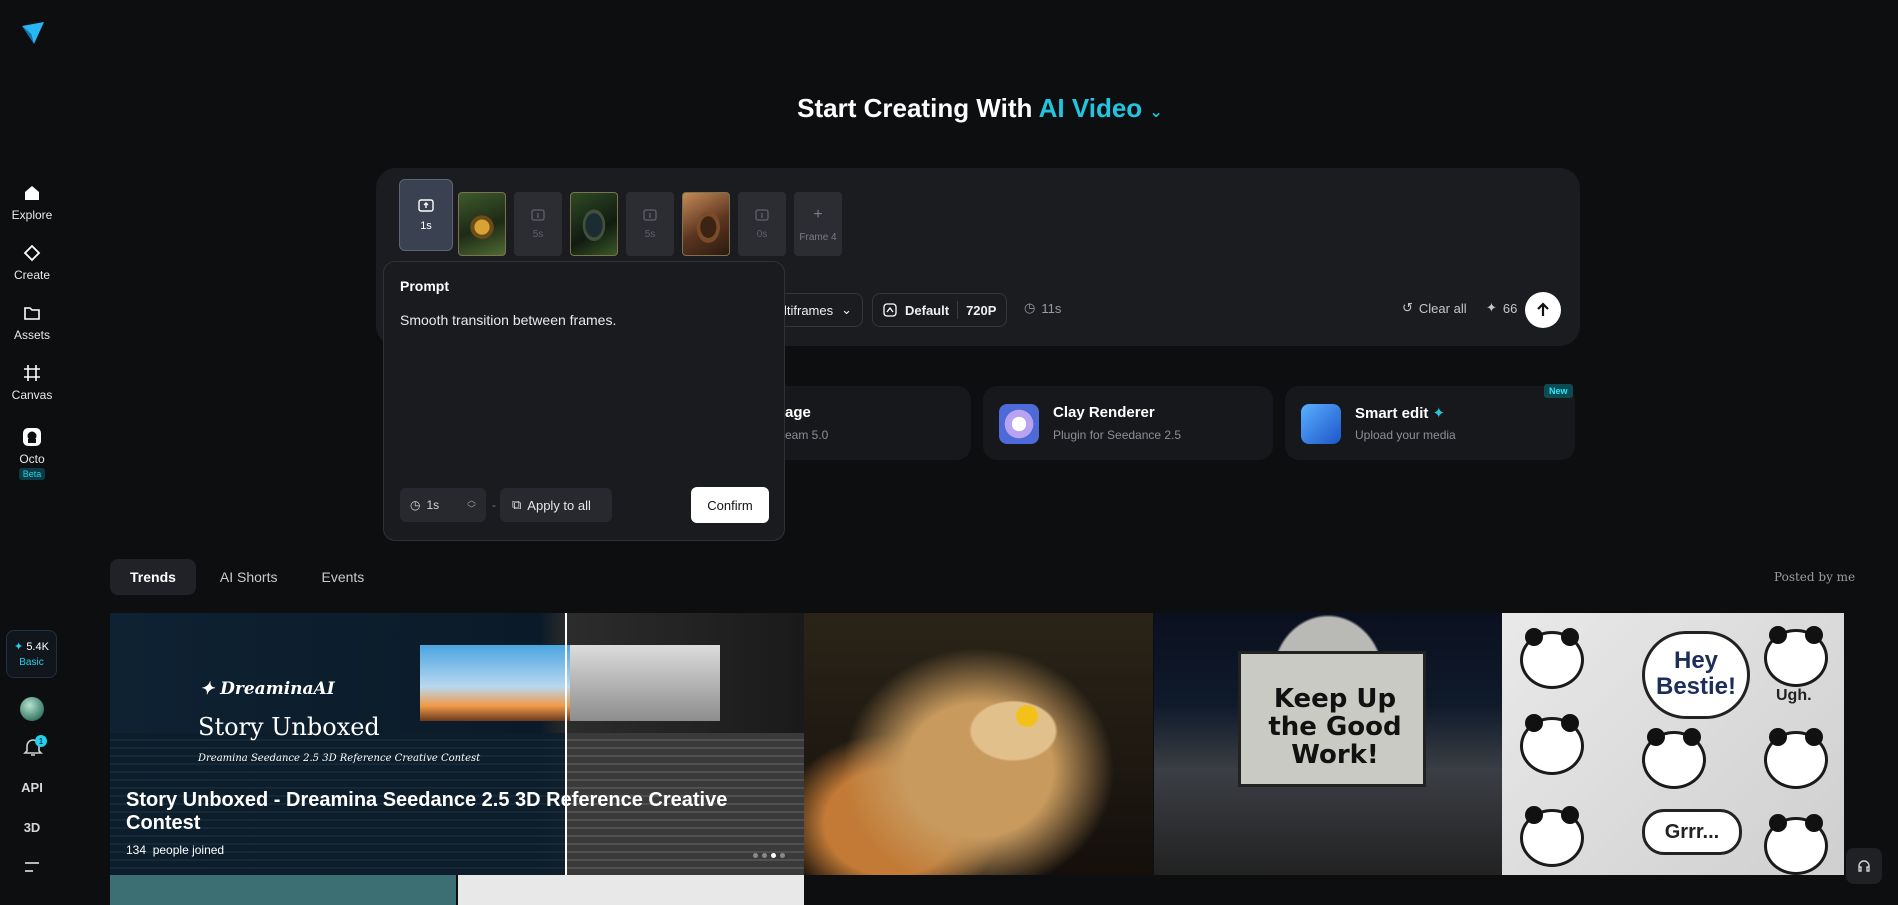 The width and height of the screenshot is (1898, 905). What do you see at coordinates (153, 577) in the screenshot?
I see `tab-trends: Trends` at bounding box center [153, 577].